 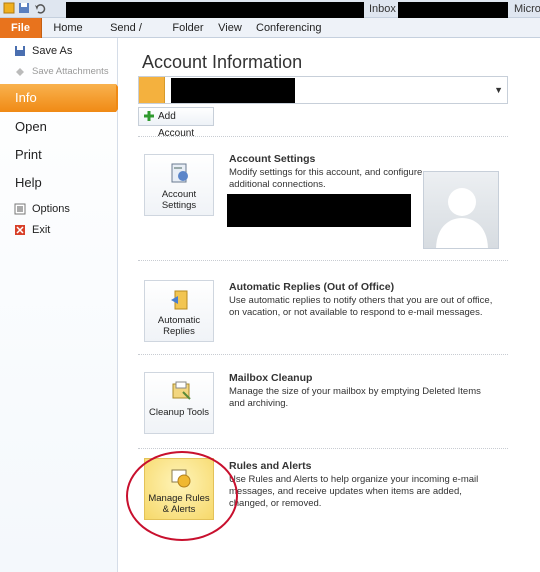 What do you see at coordinates (24, 8) in the screenshot?
I see `save-icon` at bounding box center [24, 8].